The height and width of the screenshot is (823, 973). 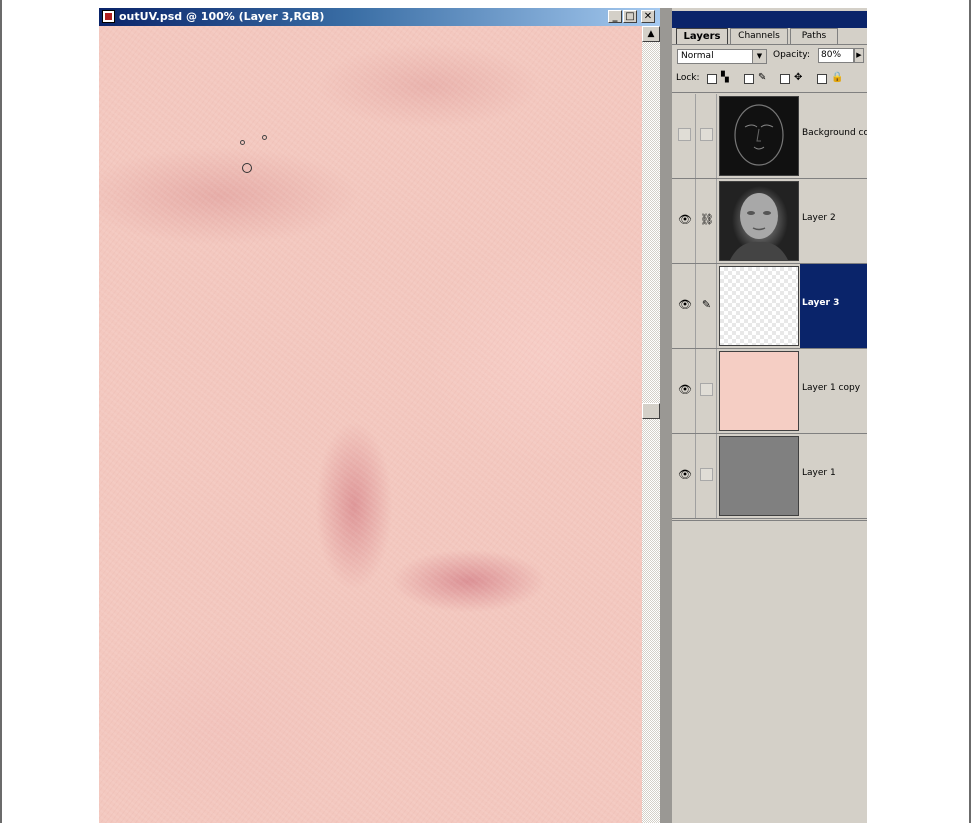 I want to click on opacity-slider-arrow-icon: ▶, so click(x=859, y=55).